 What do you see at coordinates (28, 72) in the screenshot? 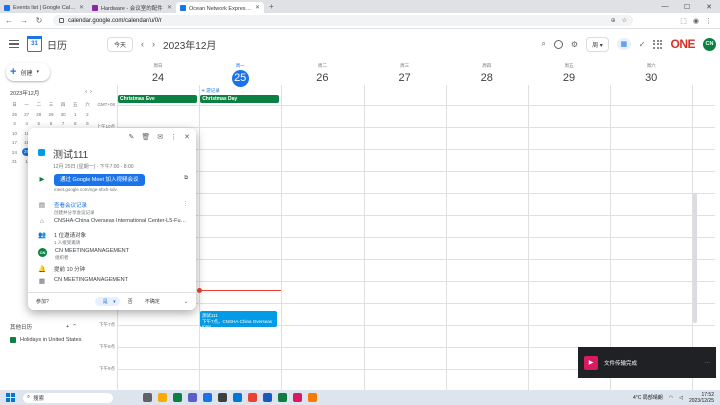
I see `create-button: + 创建 ▾` at bounding box center [28, 72].